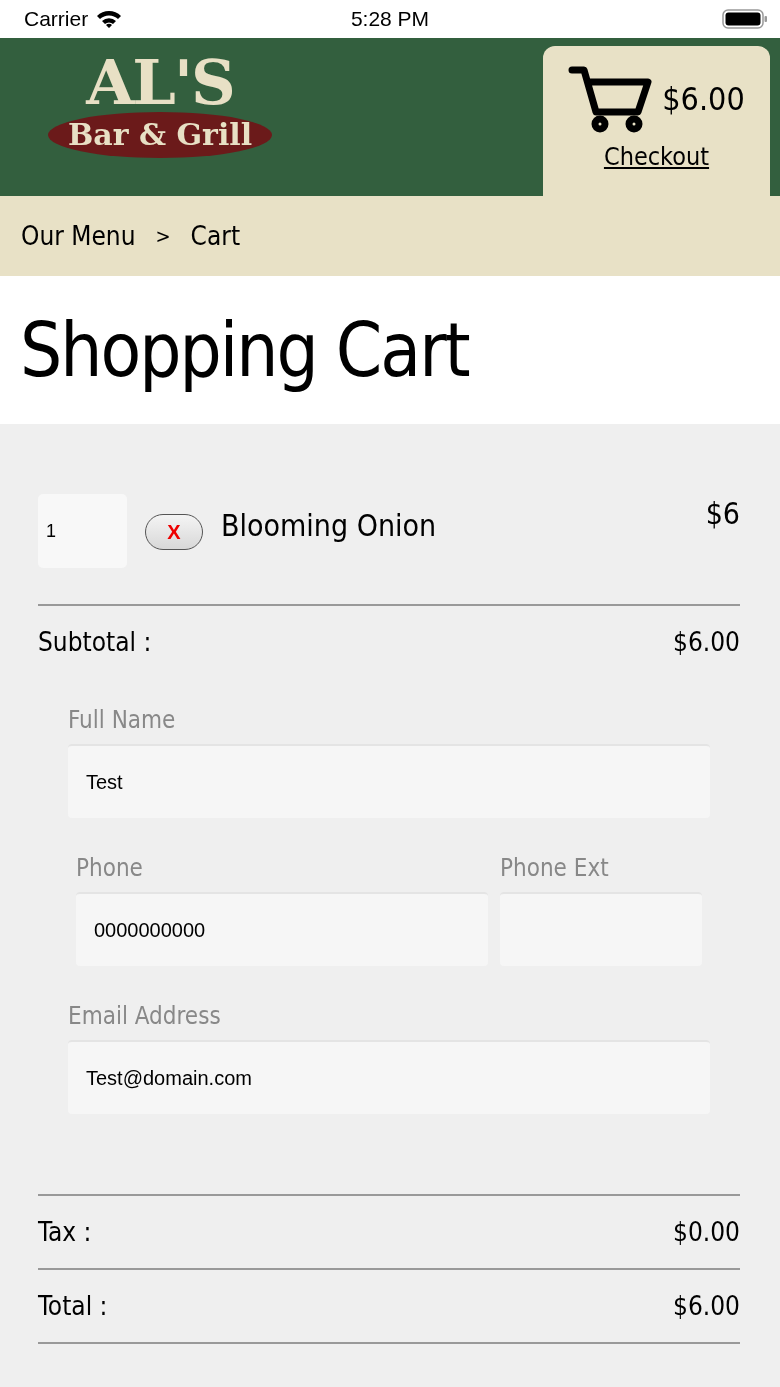  What do you see at coordinates (82, 531) in the screenshot?
I see `quantity-field: 1` at bounding box center [82, 531].